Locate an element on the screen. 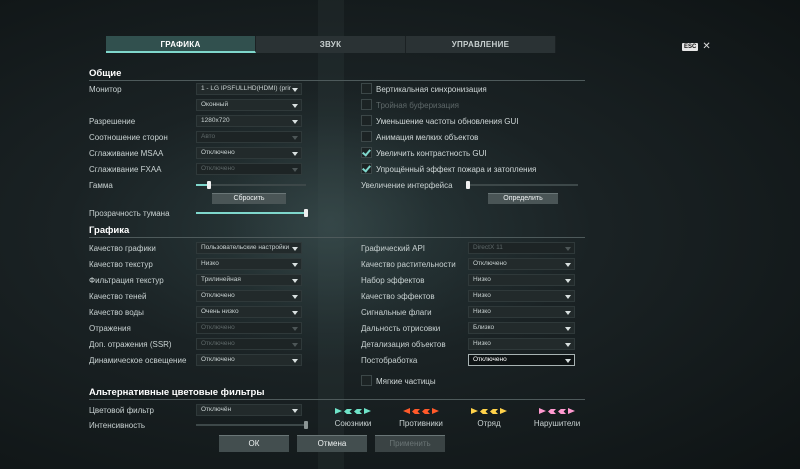 The height and width of the screenshot is (469, 800). ui-scale-slider-track is located at coordinates (523, 185).